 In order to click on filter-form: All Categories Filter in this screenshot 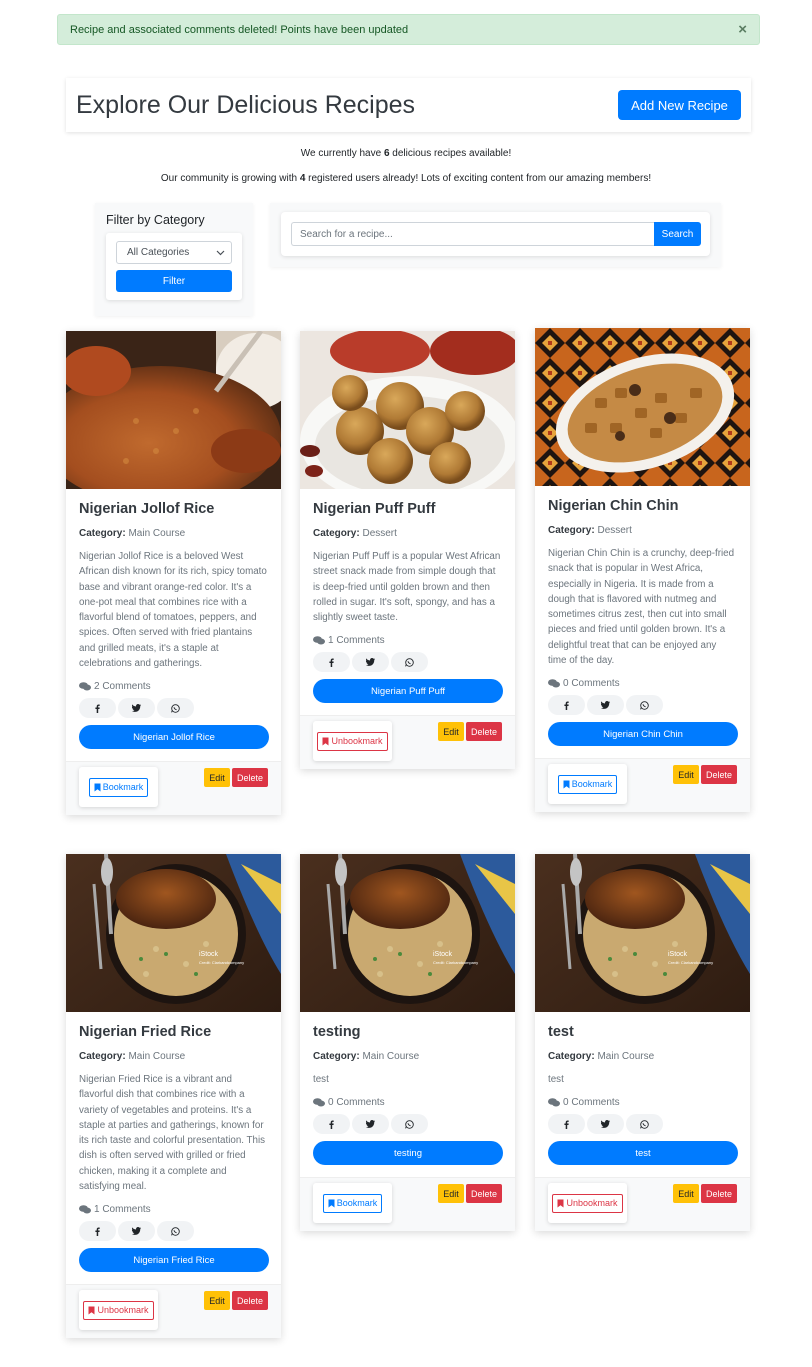, I will do `click(174, 266)`.